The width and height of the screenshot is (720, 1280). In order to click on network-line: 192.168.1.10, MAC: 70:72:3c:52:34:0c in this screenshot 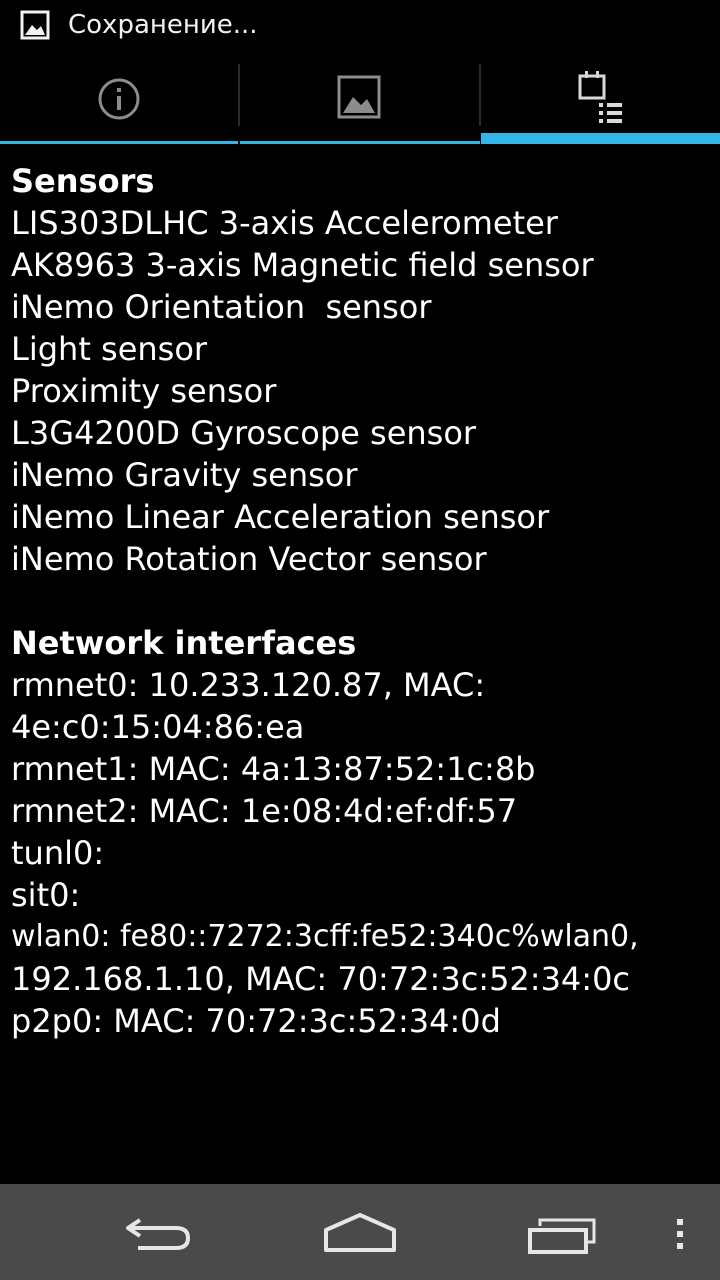, I will do `click(321, 979)`.